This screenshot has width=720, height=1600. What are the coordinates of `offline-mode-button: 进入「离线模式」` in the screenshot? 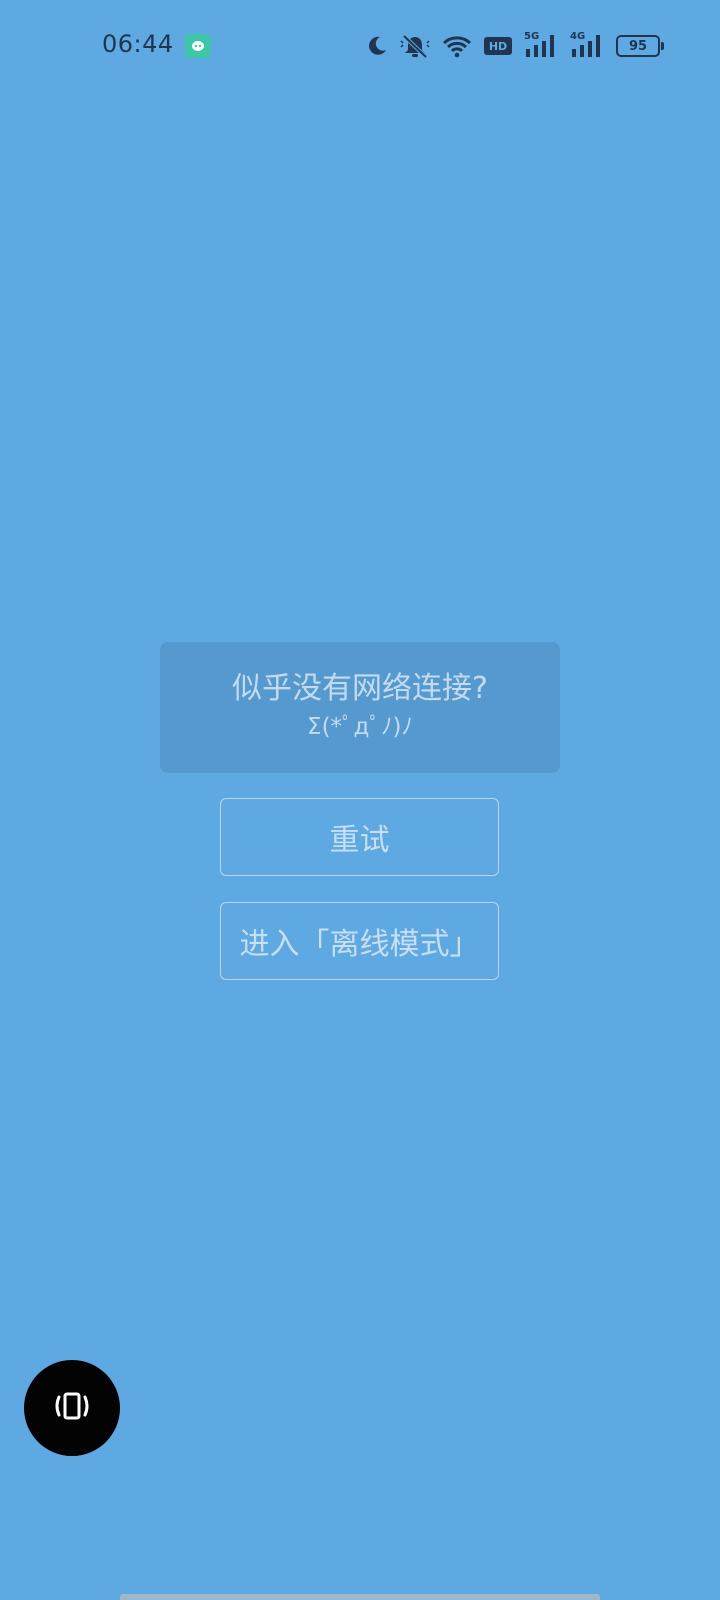 It's located at (359, 941).